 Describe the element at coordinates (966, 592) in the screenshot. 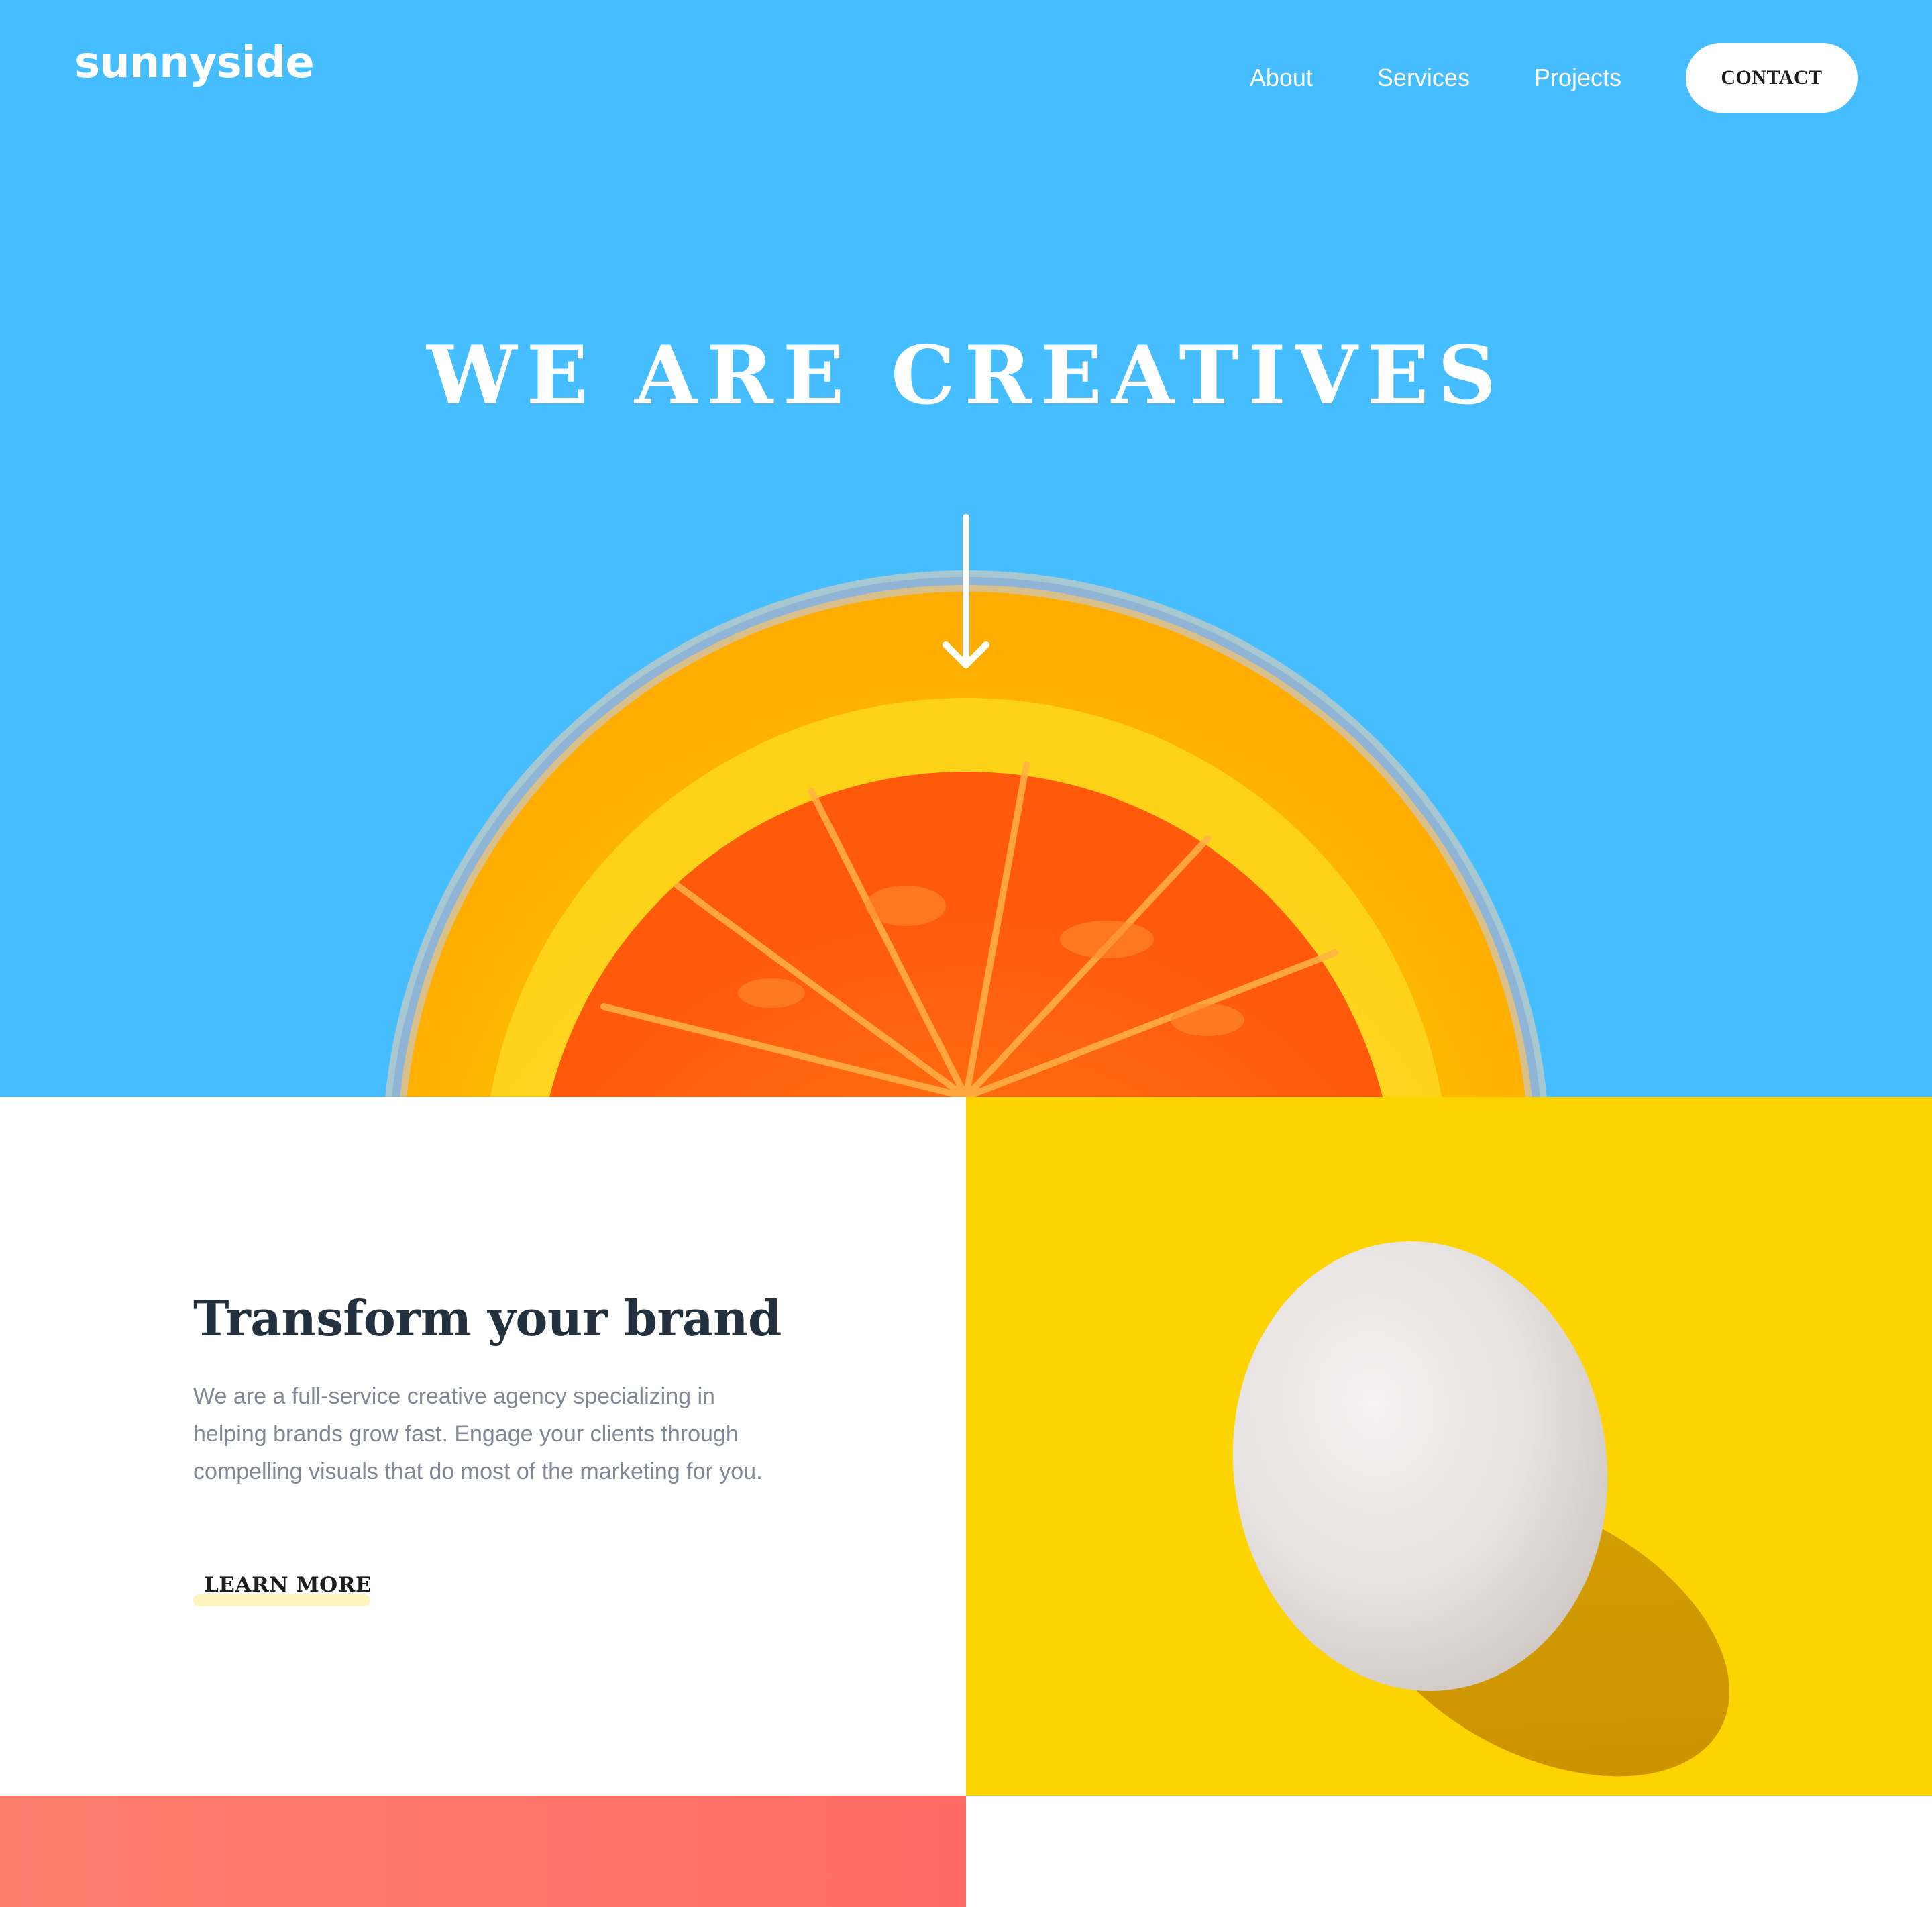

I see `arrow-down-icon` at that location.